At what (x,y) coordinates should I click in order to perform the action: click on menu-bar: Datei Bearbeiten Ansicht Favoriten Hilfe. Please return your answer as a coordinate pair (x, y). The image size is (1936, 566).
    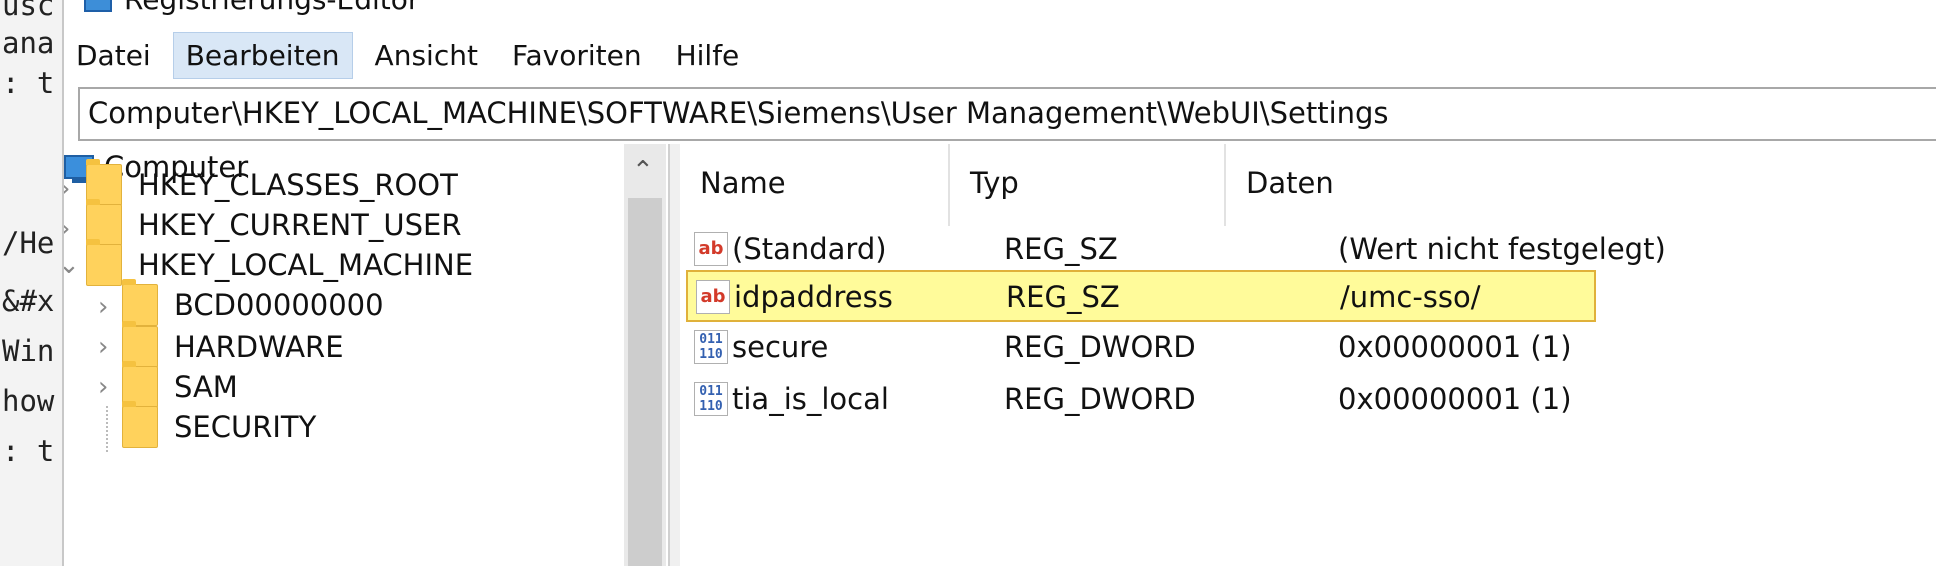
    Looking at the image, I should click on (412, 55).